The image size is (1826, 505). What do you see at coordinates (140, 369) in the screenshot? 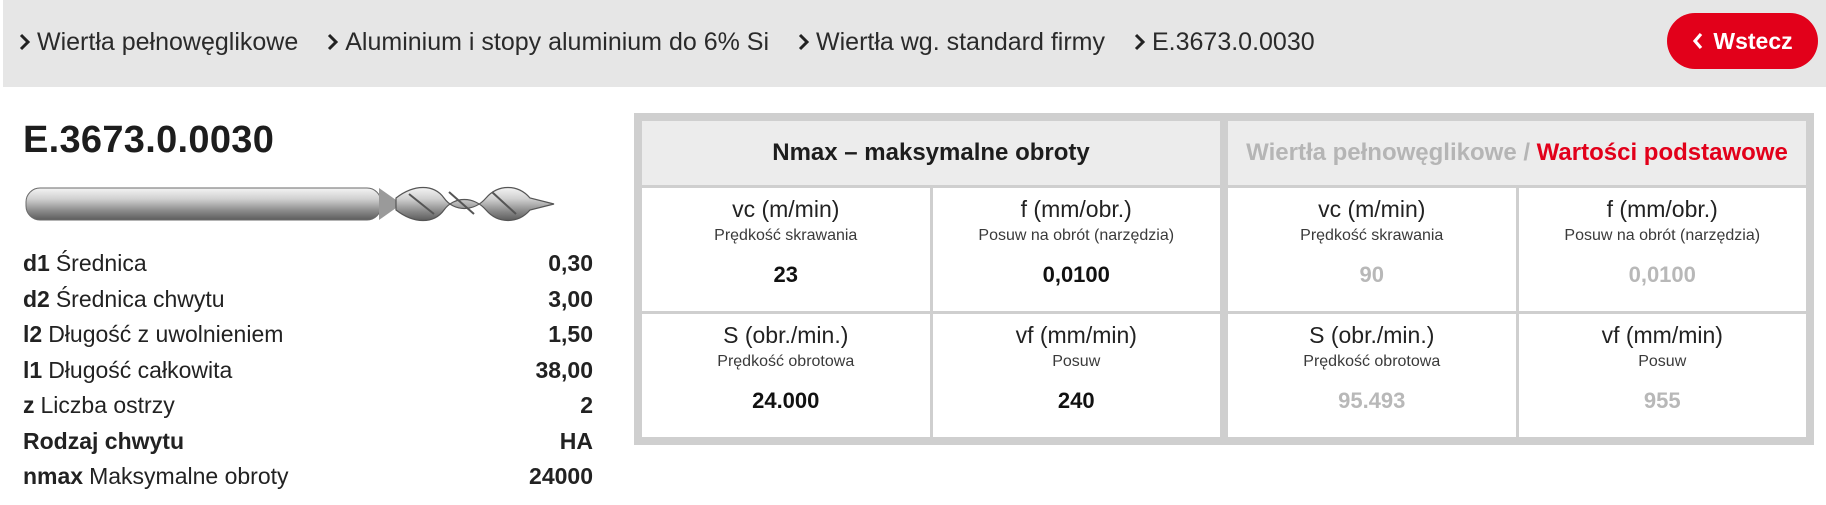
I see `spec-label: Długość całkowita` at bounding box center [140, 369].